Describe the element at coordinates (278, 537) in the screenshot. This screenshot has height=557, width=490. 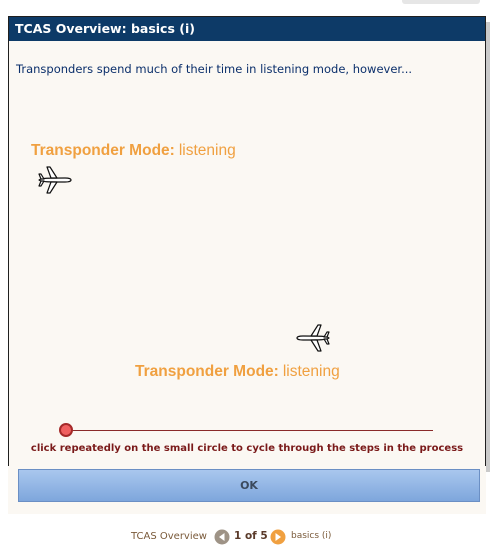
I see `next-arrow-icon` at that location.